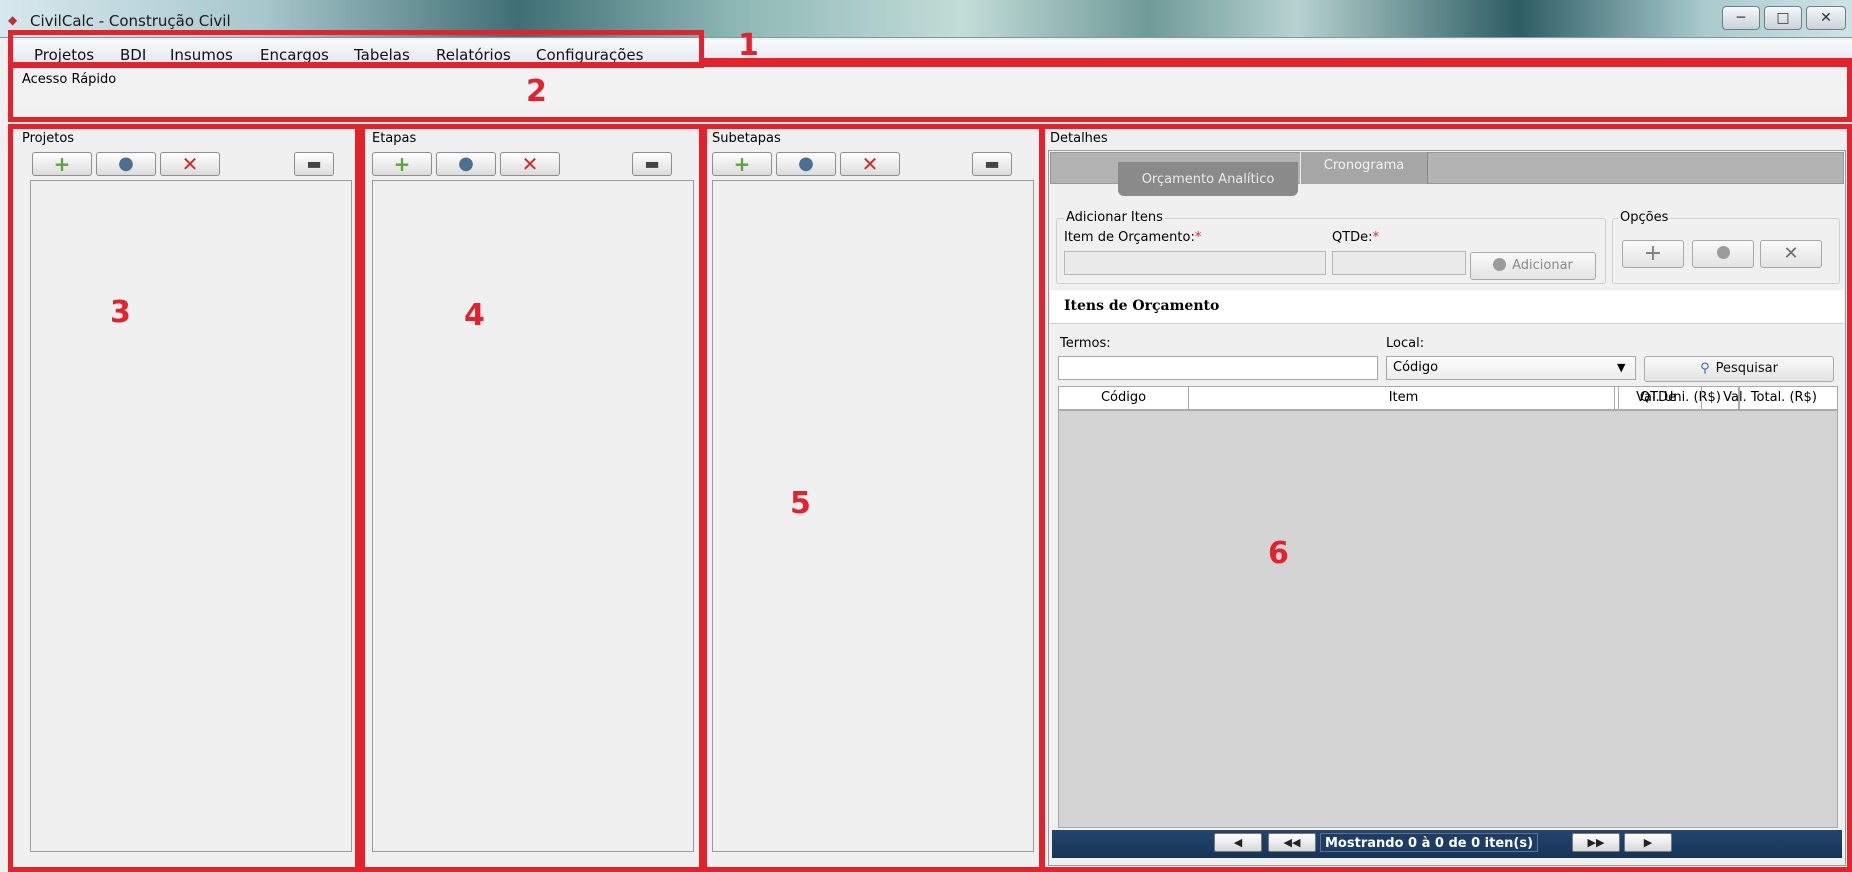 The width and height of the screenshot is (1852, 872). Describe the element at coordinates (1826, 18) in the screenshot. I see `close-button: ✕` at that location.